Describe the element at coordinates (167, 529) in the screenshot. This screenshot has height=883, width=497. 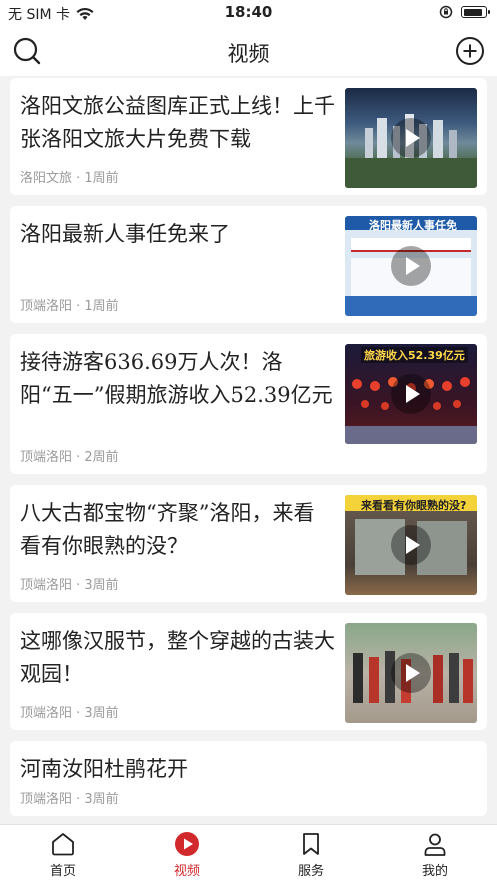
I see `article-title: 八大古都宝物“齐聚”洛阳，来看看有你眼熟的没？` at that location.